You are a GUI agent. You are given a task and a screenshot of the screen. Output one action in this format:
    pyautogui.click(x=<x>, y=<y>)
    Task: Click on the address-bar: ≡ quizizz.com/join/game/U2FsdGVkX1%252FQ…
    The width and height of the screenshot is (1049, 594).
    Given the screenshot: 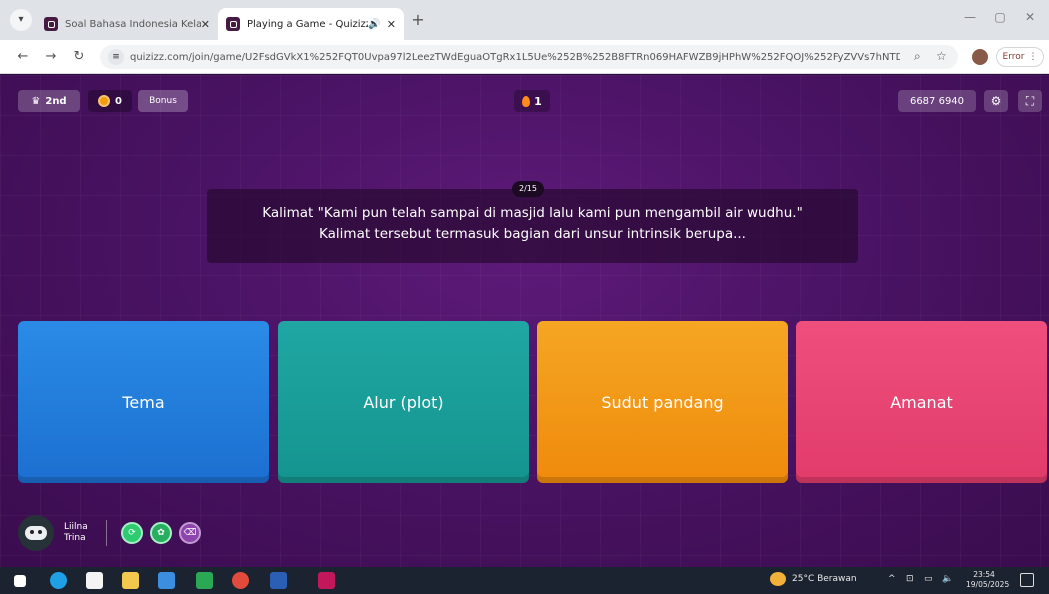 What is the action you would take?
    pyautogui.click(x=529, y=57)
    